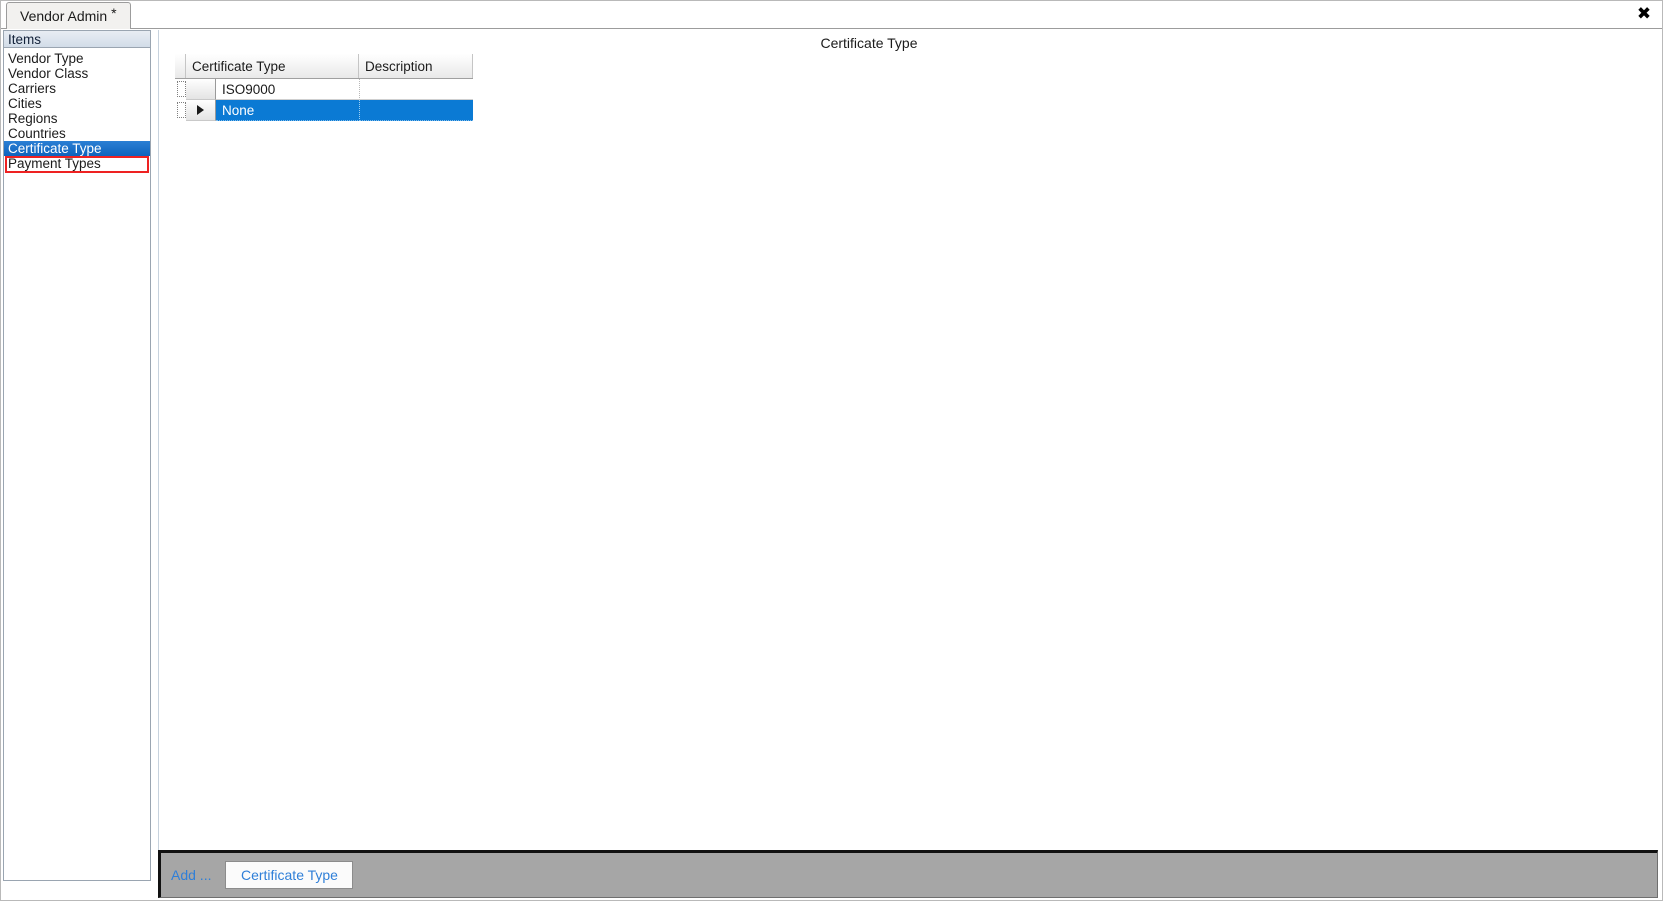 Image resolution: width=1663 pixels, height=901 pixels. Describe the element at coordinates (77, 148) in the screenshot. I see `sidebar-item-certificate-type: Certificate Type` at that location.